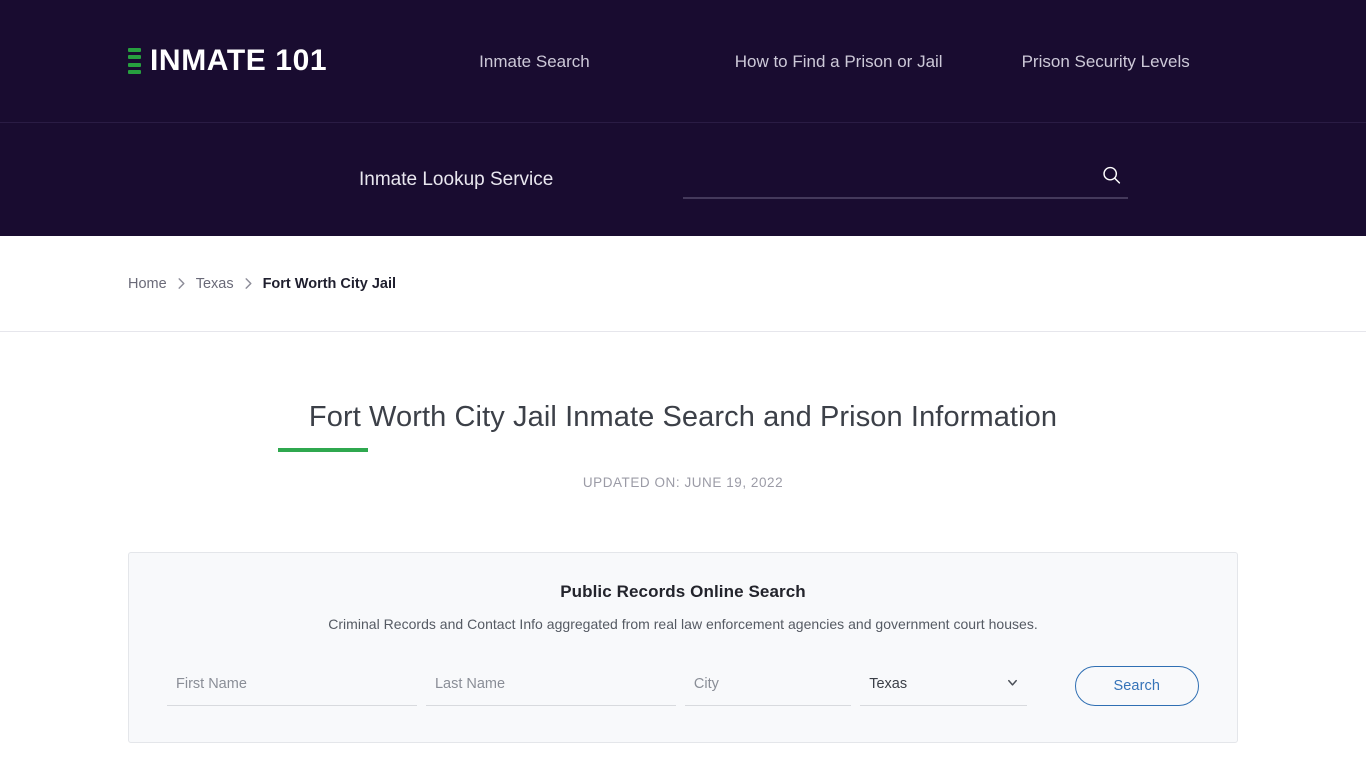 Image resolution: width=1366 pixels, height=768 pixels. I want to click on inmate-lookup-label: Inmate Lookup Service, so click(456, 179).